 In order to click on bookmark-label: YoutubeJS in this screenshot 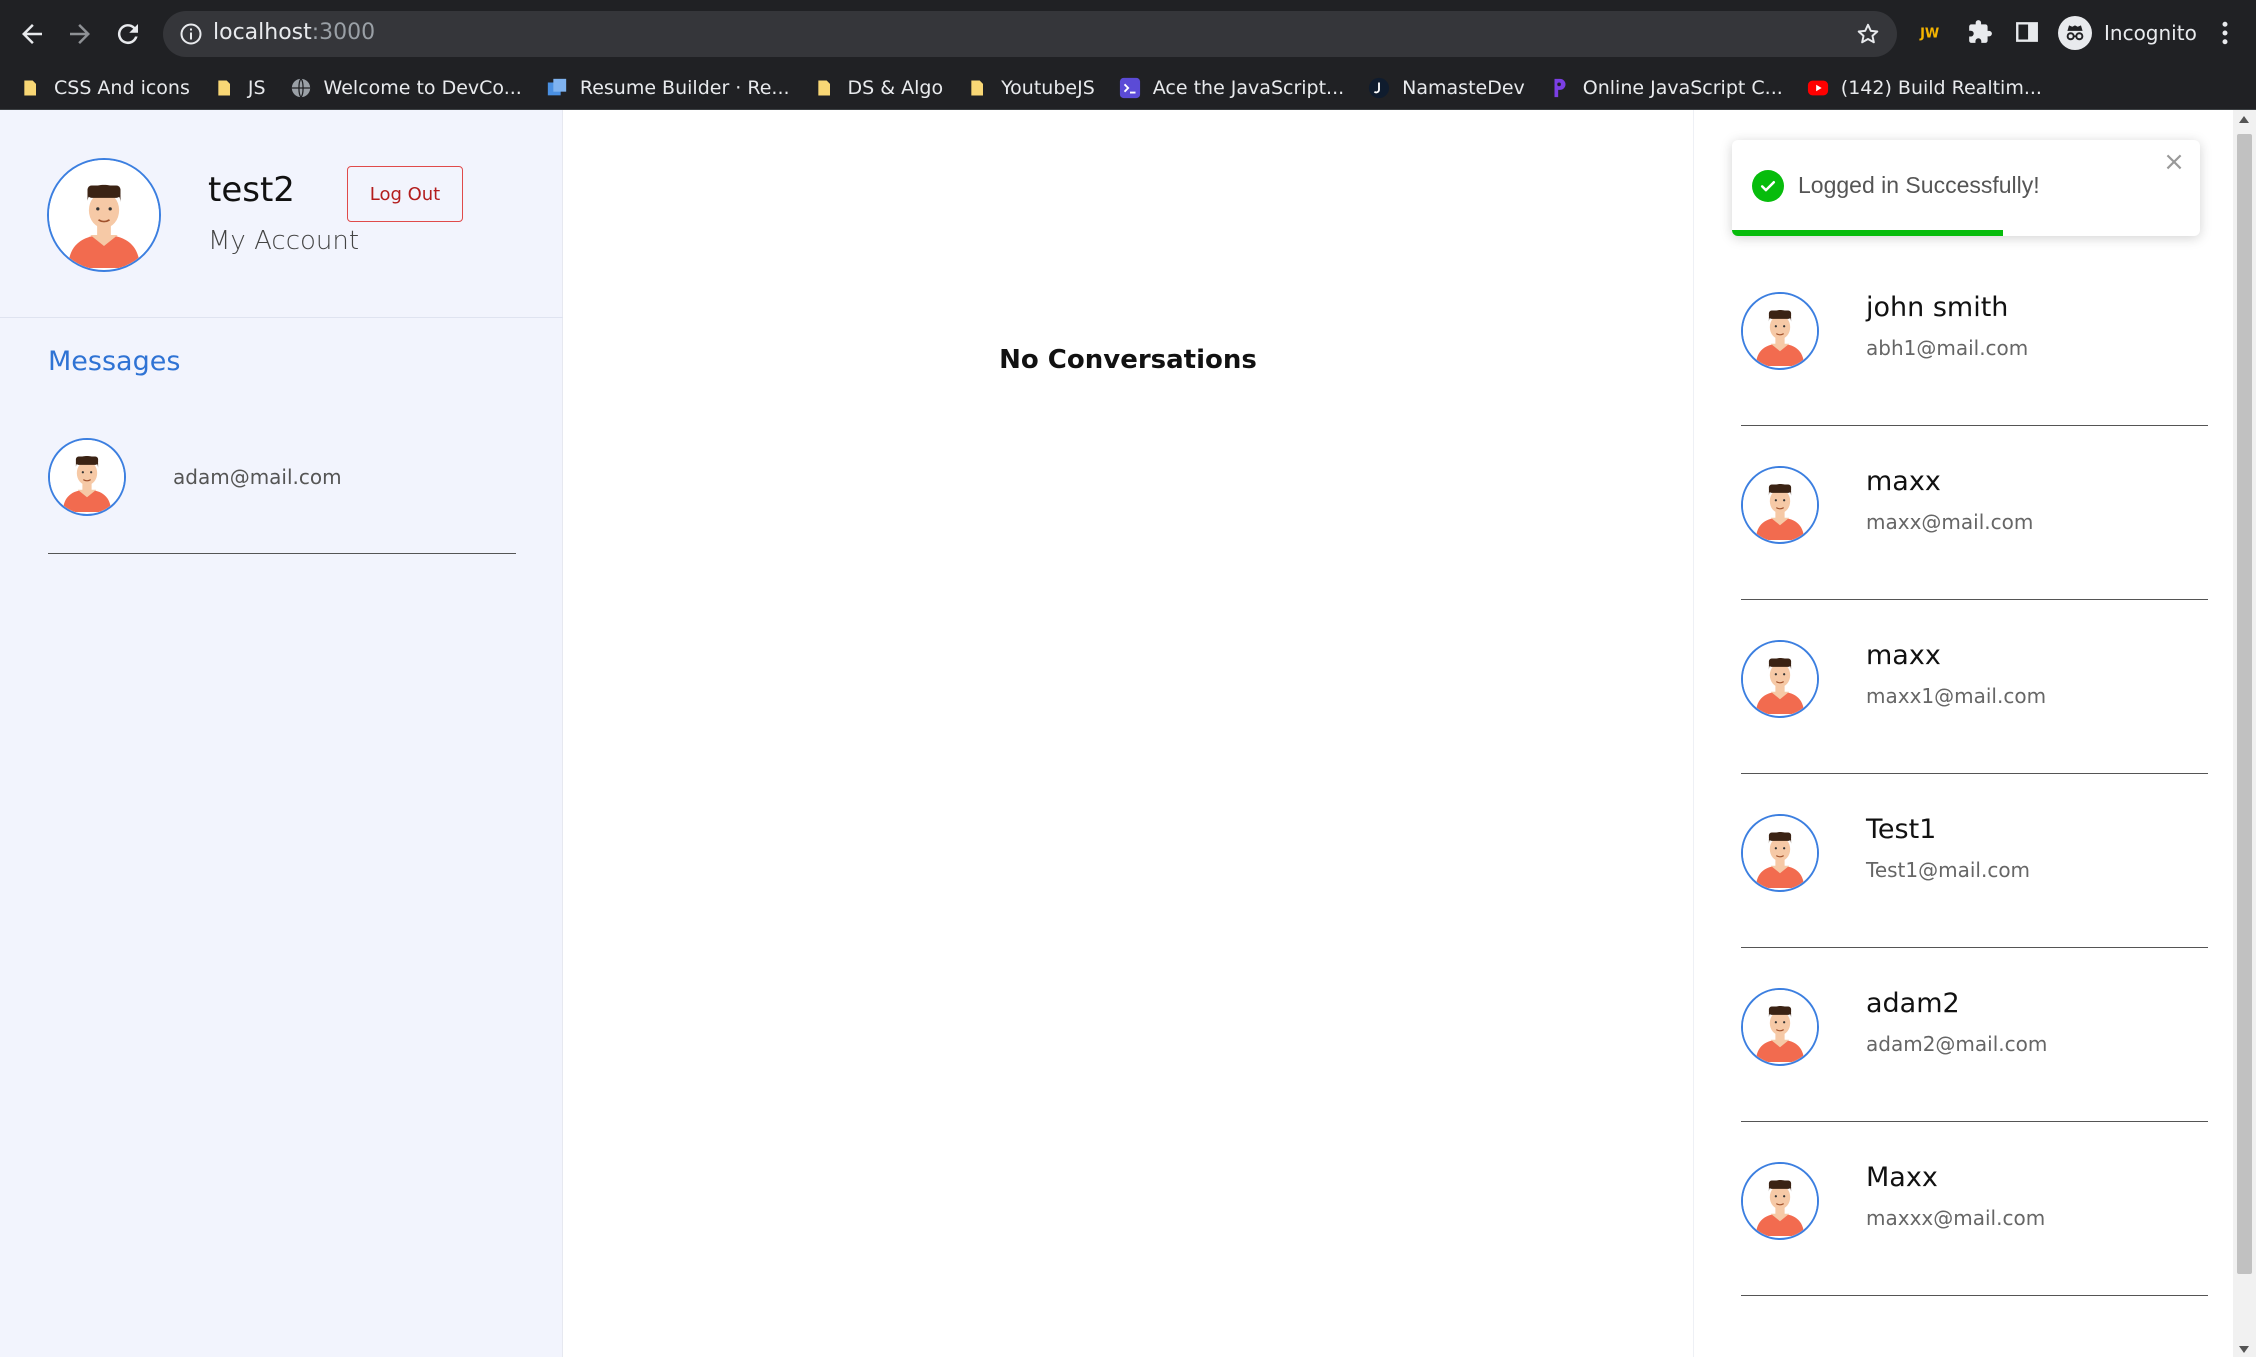, I will do `click(1048, 87)`.